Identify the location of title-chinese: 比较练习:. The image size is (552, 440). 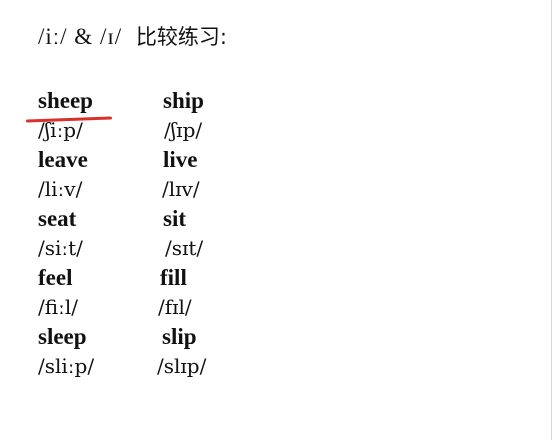
(181, 37).